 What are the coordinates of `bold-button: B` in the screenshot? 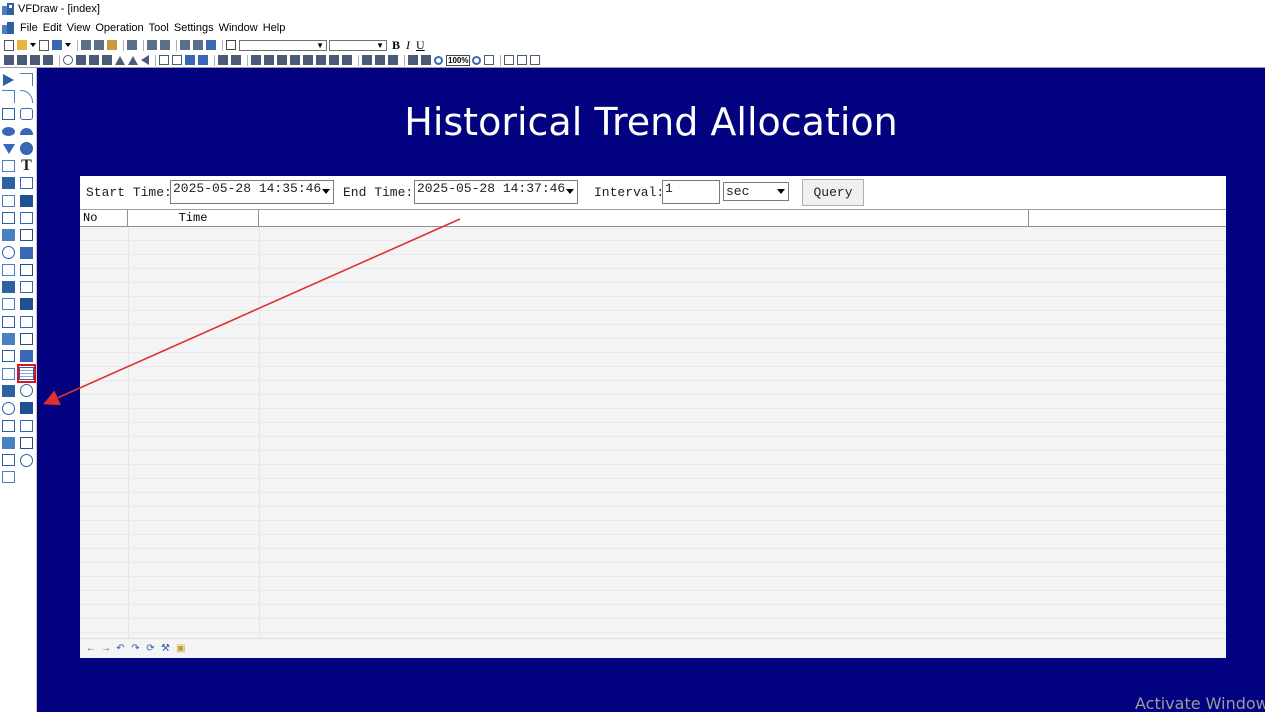 It's located at (396, 45).